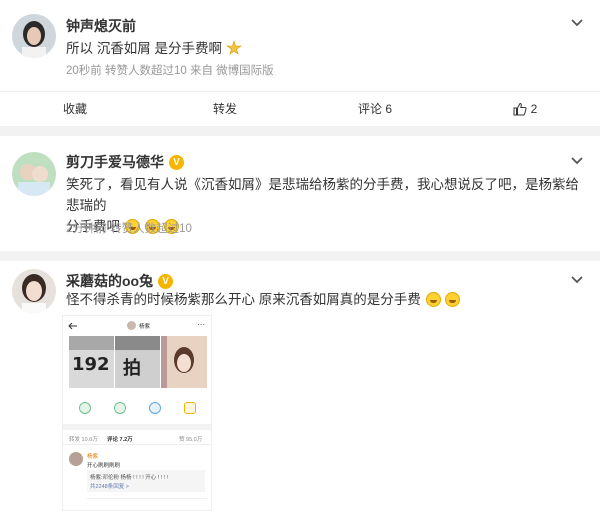  I want to click on post-text: 所以 沉香如屑 是分手费啊, so click(323, 48).